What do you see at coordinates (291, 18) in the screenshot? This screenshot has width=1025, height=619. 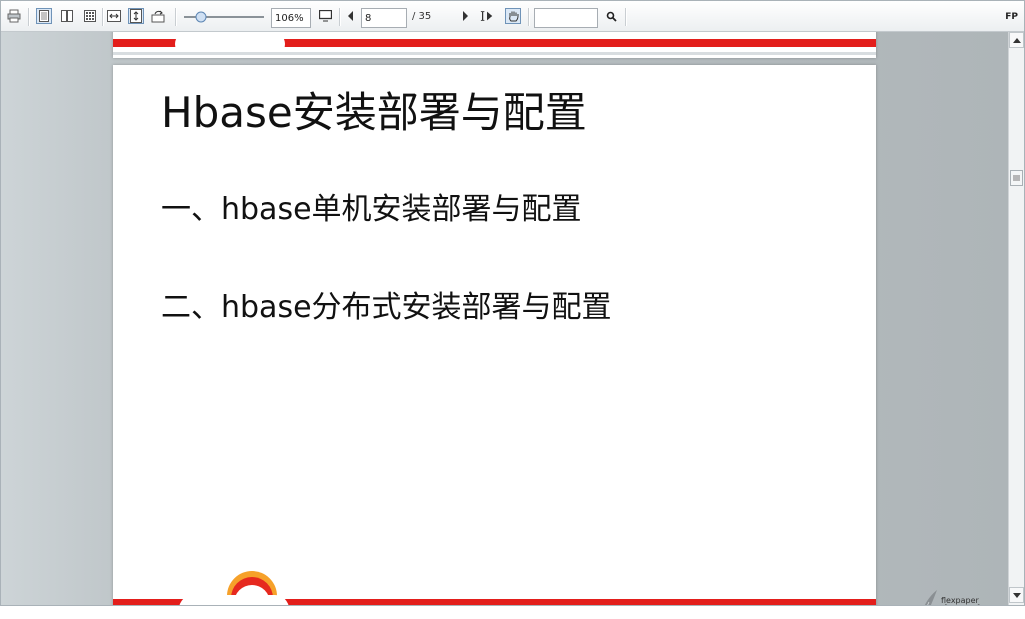 I see `zoom-input: 106%` at bounding box center [291, 18].